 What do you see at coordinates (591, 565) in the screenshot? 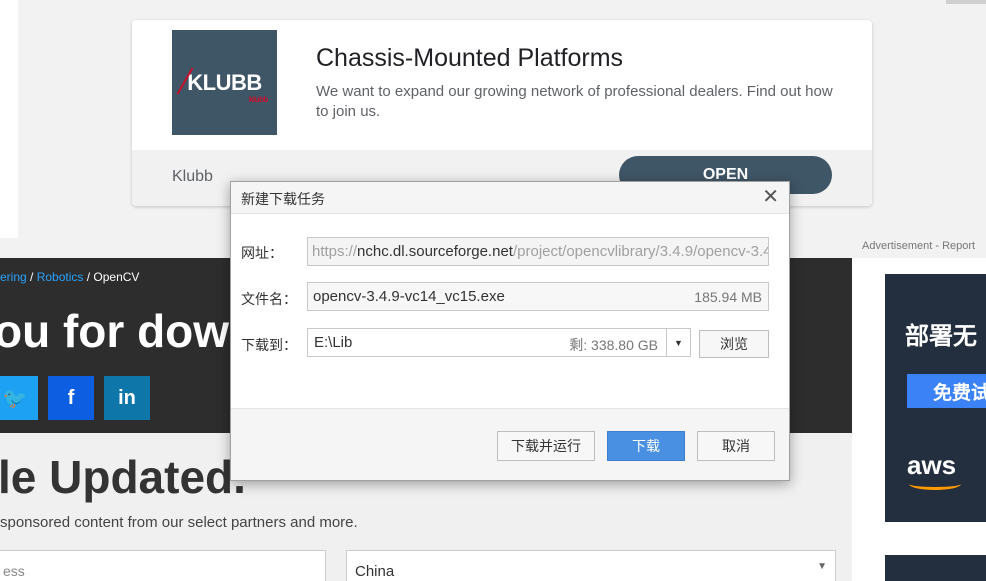
I see `country-select: China ▼` at bounding box center [591, 565].